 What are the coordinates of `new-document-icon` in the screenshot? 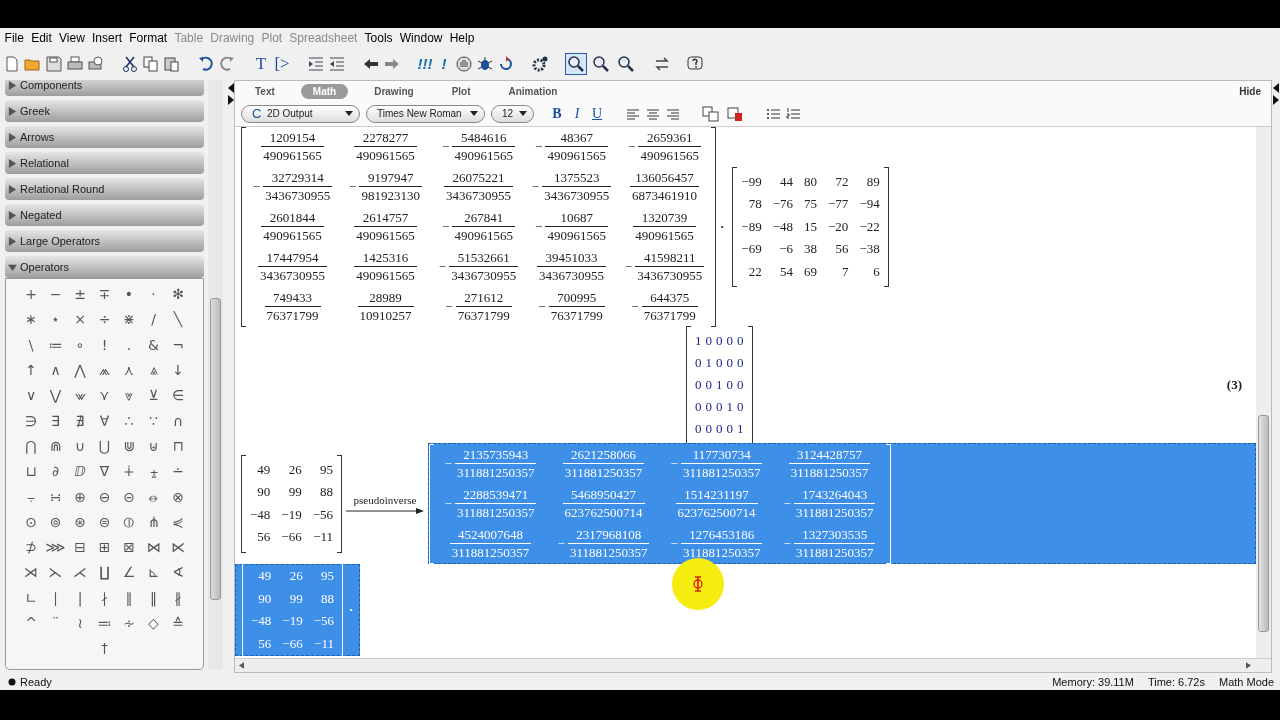 It's located at (12, 63).